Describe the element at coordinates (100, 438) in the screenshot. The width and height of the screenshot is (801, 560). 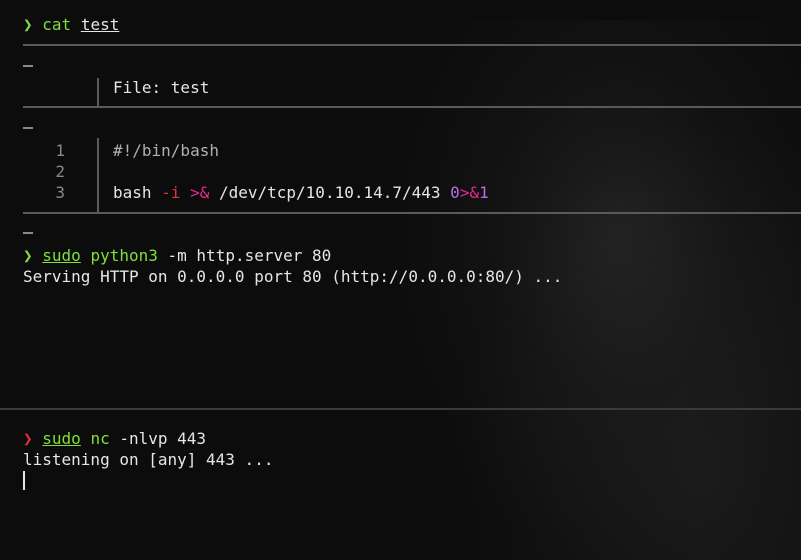
I see `command-bin: nc` at that location.